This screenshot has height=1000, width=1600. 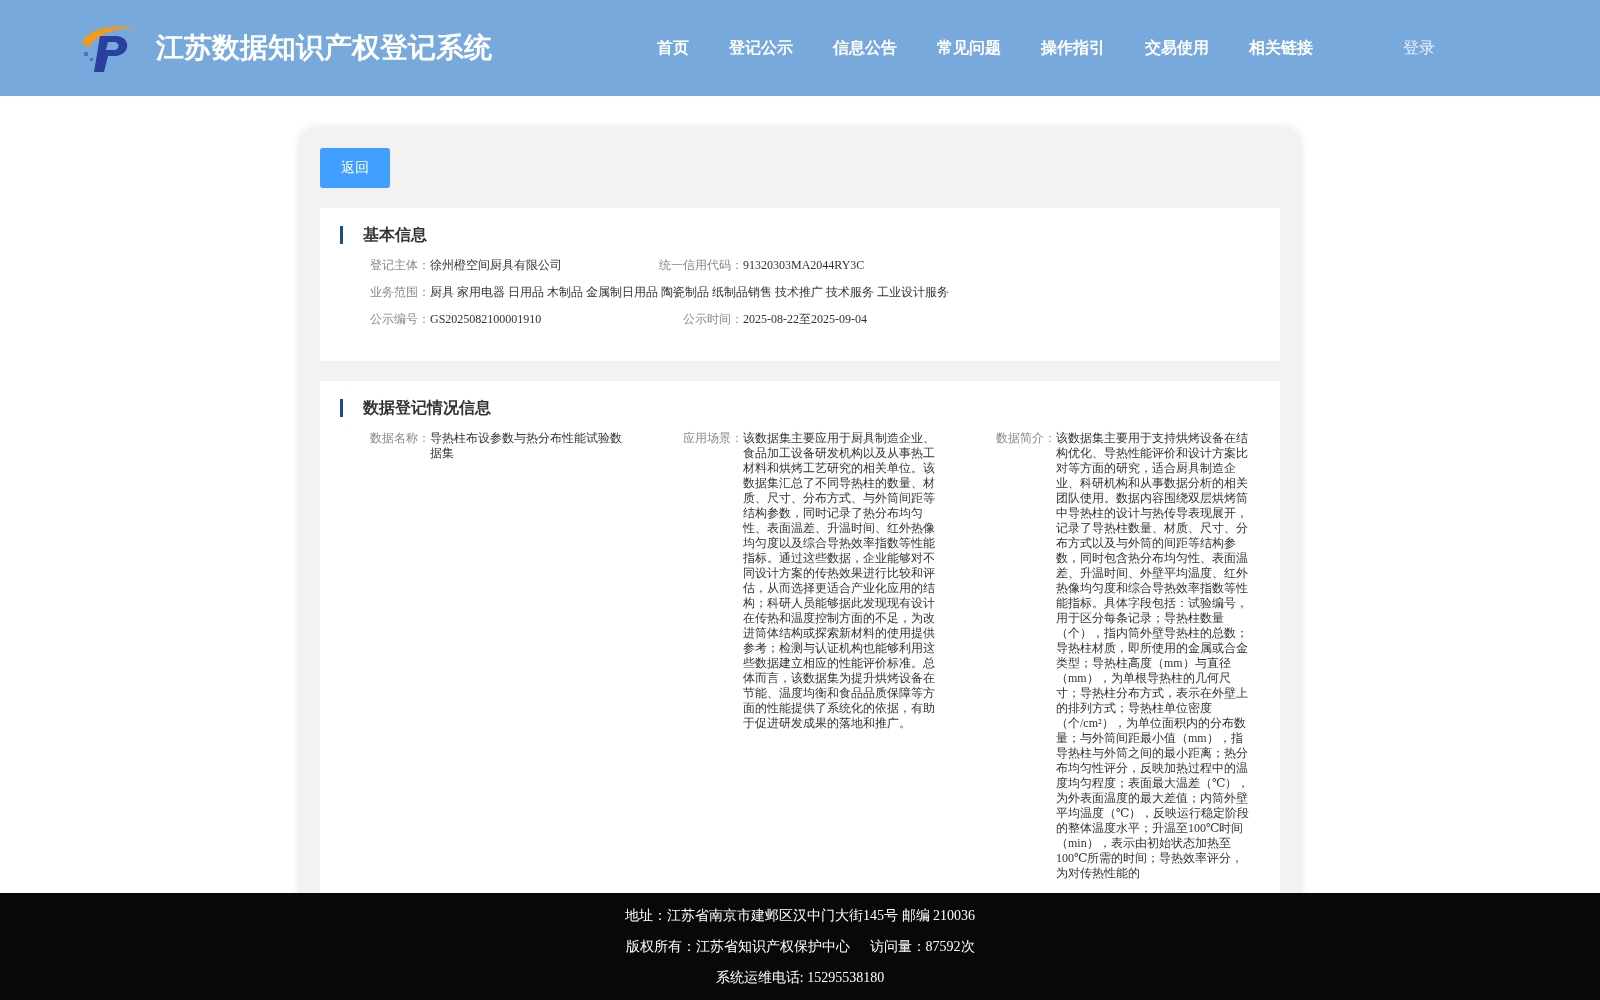 What do you see at coordinates (399, 292) in the screenshot?
I see `field-label: 业务范围：` at bounding box center [399, 292].